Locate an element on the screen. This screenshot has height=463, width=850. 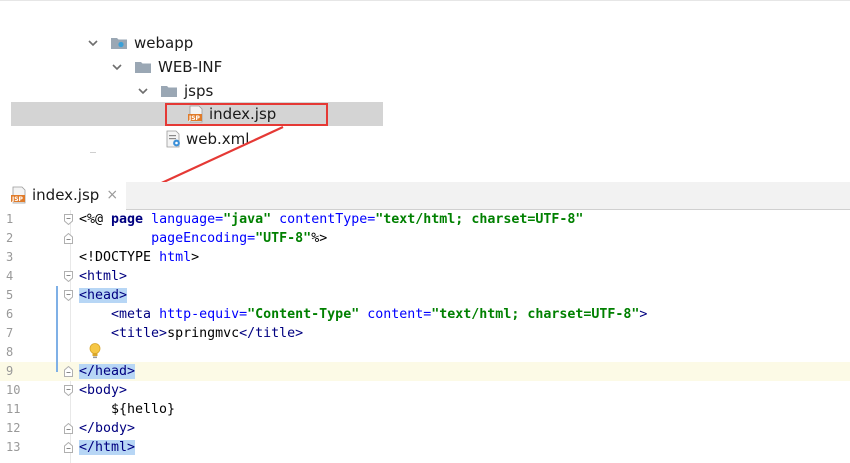
scope-indicator-bar is located at coordinates (57, 329).